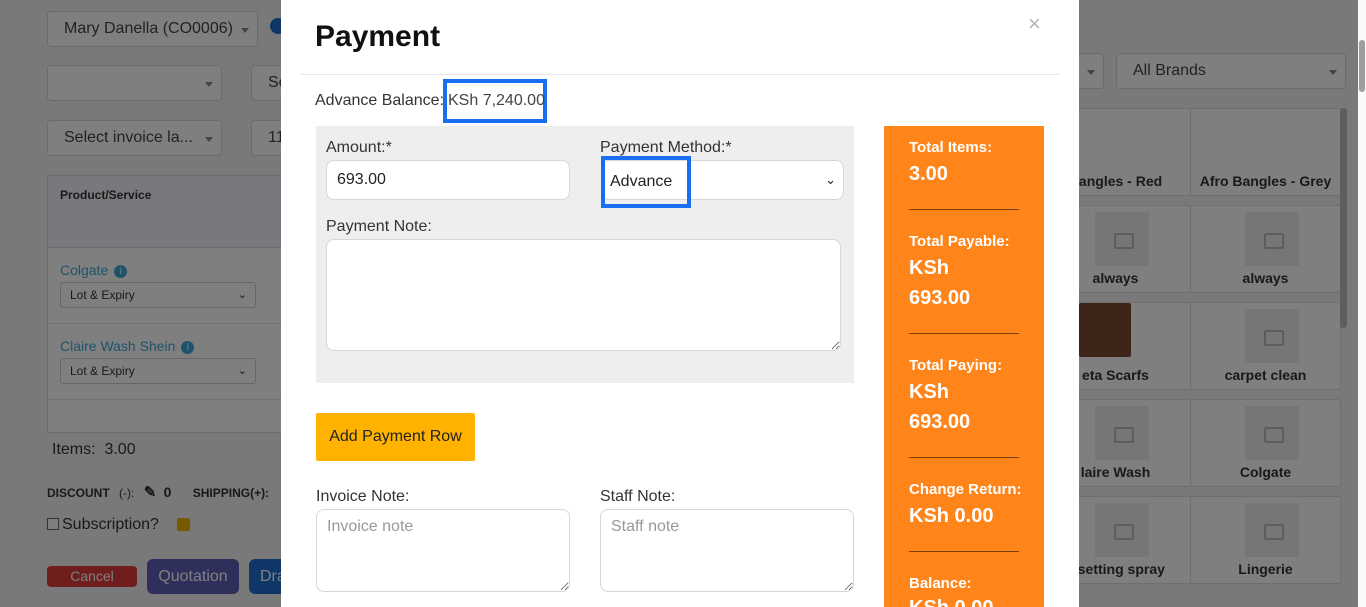 The image size is (1366, 607). I want to click on change-return-value: KSh 0.00, so click(951, 516).